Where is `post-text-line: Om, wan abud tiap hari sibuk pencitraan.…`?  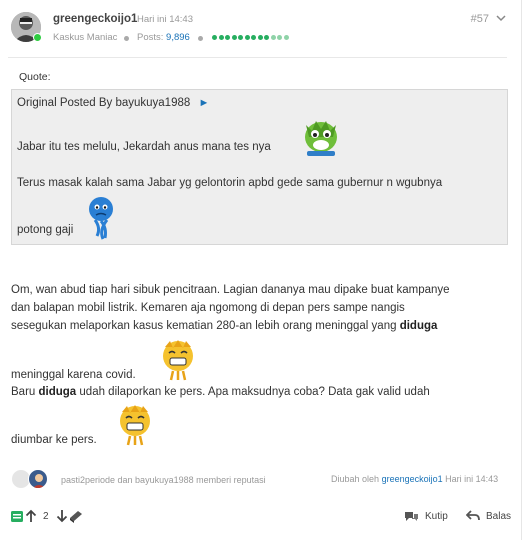 post-text-line: Om, wan abud tiap hari sibuk pencitraan.… is located at coordinates (230, 290).